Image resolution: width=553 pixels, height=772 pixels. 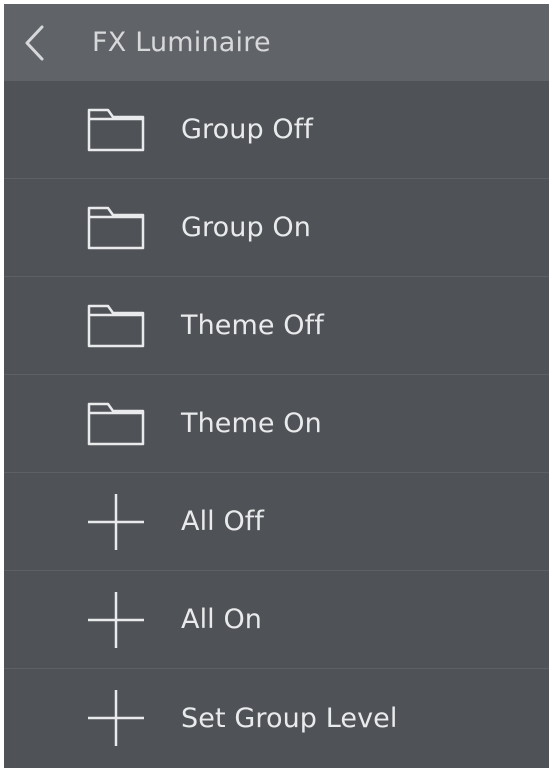 I want to click on list-item-label: All Off, so click(x=223, y=521).